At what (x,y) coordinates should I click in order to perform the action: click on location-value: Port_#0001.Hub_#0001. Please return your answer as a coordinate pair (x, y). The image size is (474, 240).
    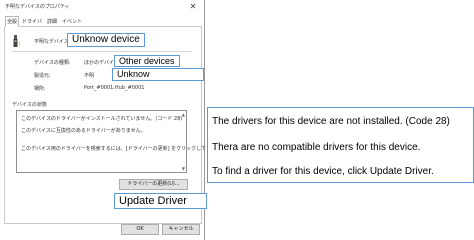
    Looking at the image, I should click on (114, 88).